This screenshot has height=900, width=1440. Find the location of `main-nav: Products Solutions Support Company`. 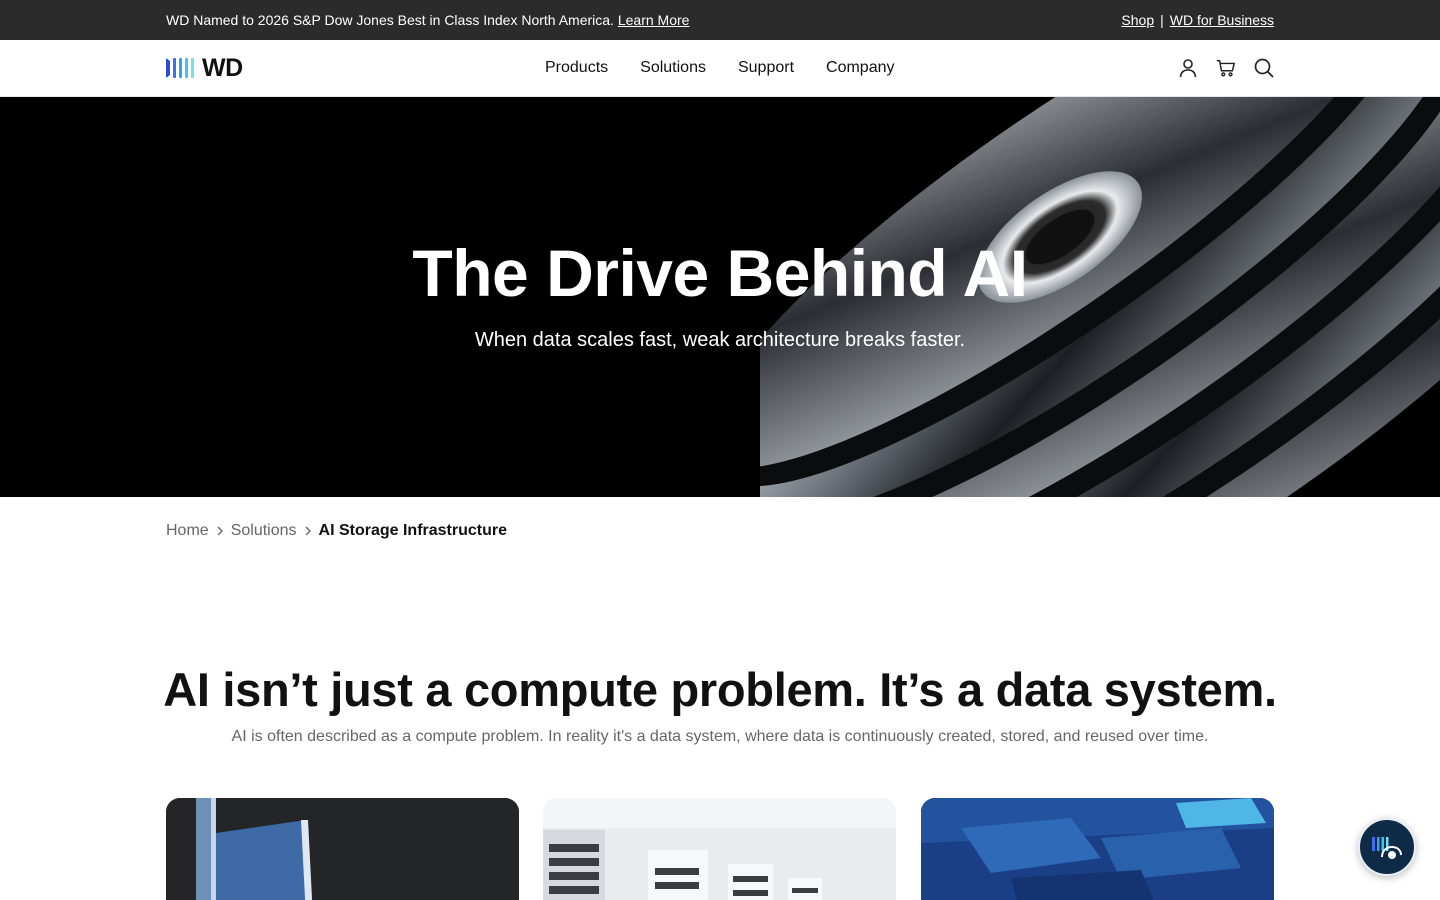

main-nav: Products Solutions Support Company is located at coordinates (720, 68).